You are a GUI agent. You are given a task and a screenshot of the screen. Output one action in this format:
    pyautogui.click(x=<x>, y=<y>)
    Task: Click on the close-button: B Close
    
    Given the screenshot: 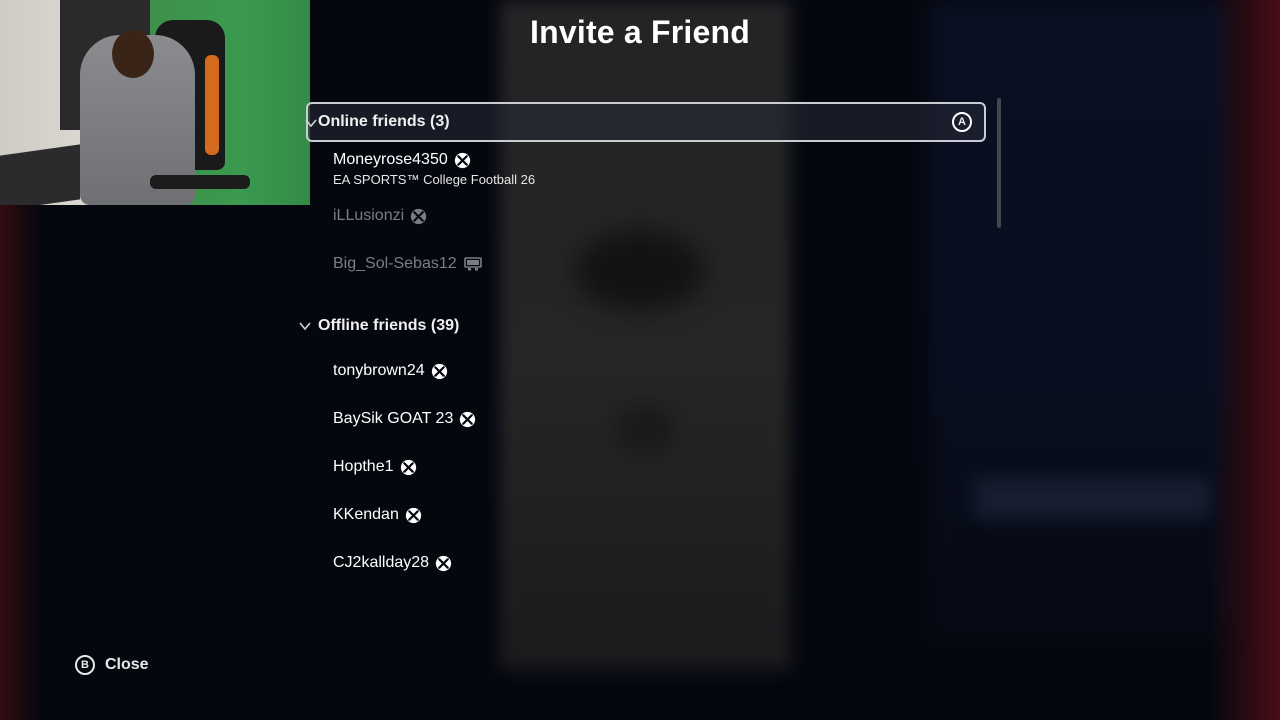 What is the action you would take?
    pyautogui.click(x=112, y=665)
    